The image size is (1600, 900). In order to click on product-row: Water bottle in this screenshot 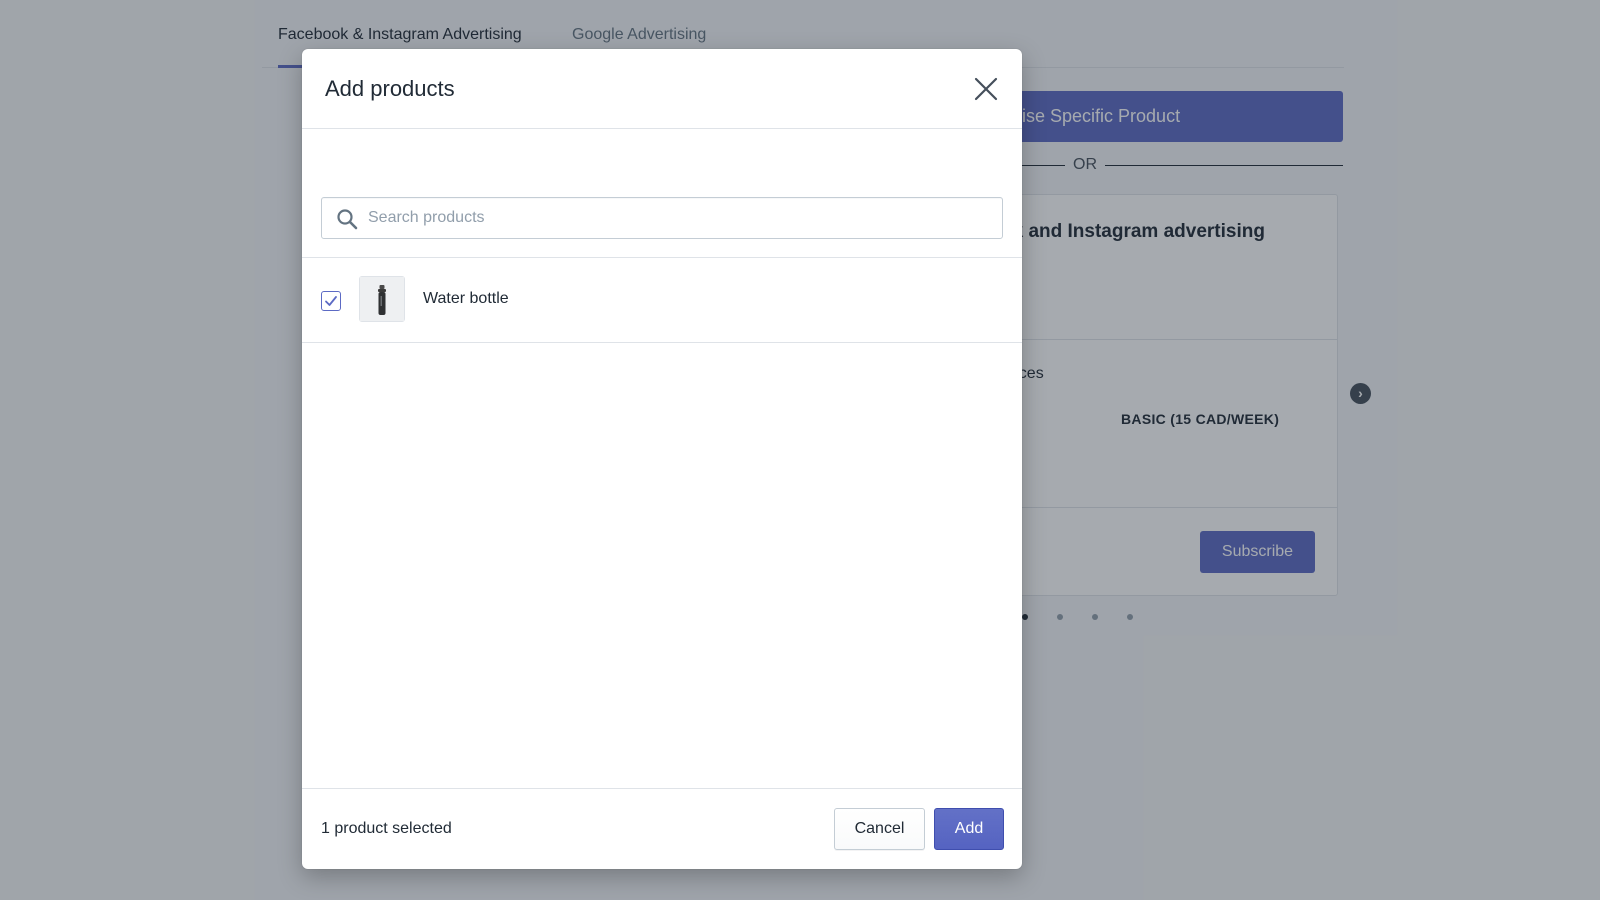, I will do `click(662, 300)`.